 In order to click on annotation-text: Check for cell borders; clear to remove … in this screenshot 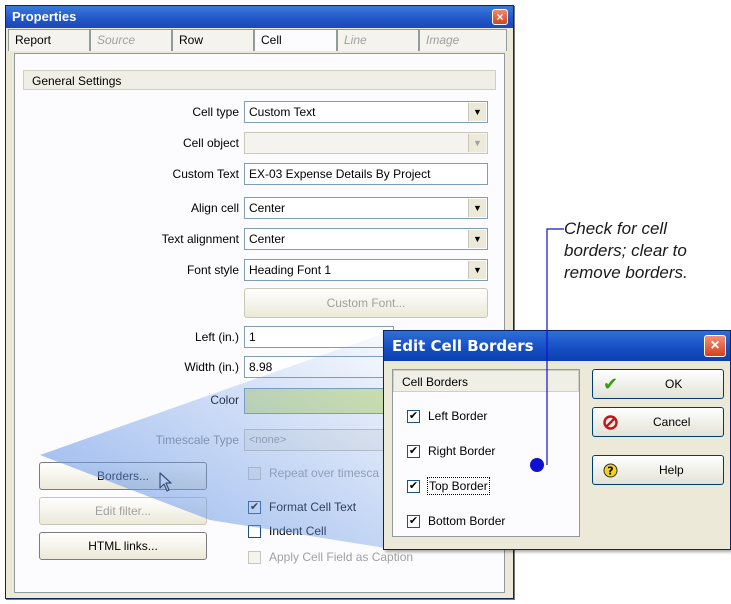, I will do `click(626, 250)`.